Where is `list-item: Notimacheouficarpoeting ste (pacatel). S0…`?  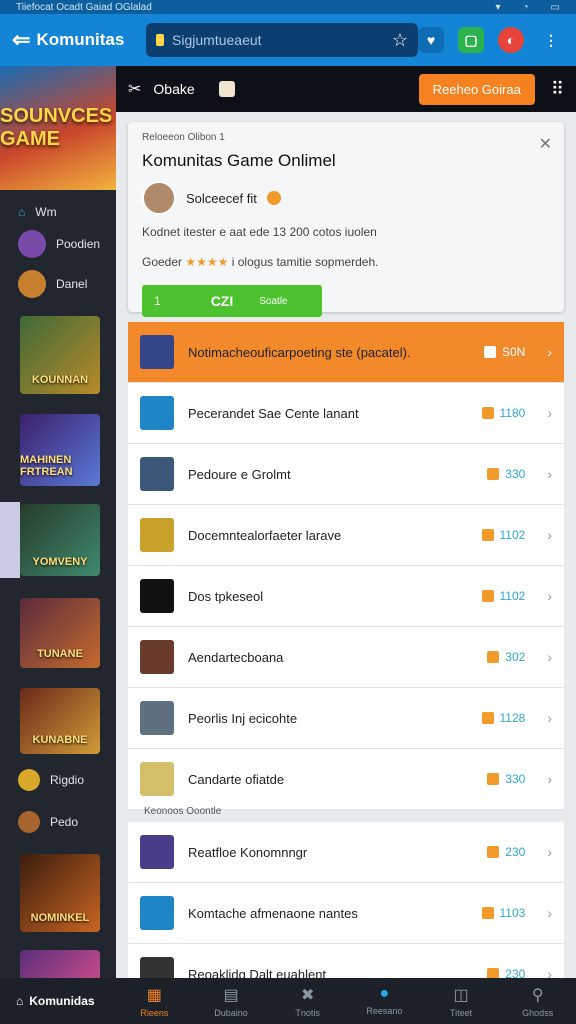
list-item: Notimacheouficarpoeting ste (pacatel). S0… is located at coordinates (346, 352).